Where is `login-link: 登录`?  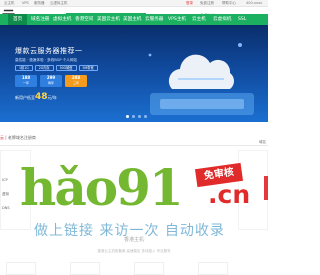 login-link: 登录 is located at coordinates (189, 3).